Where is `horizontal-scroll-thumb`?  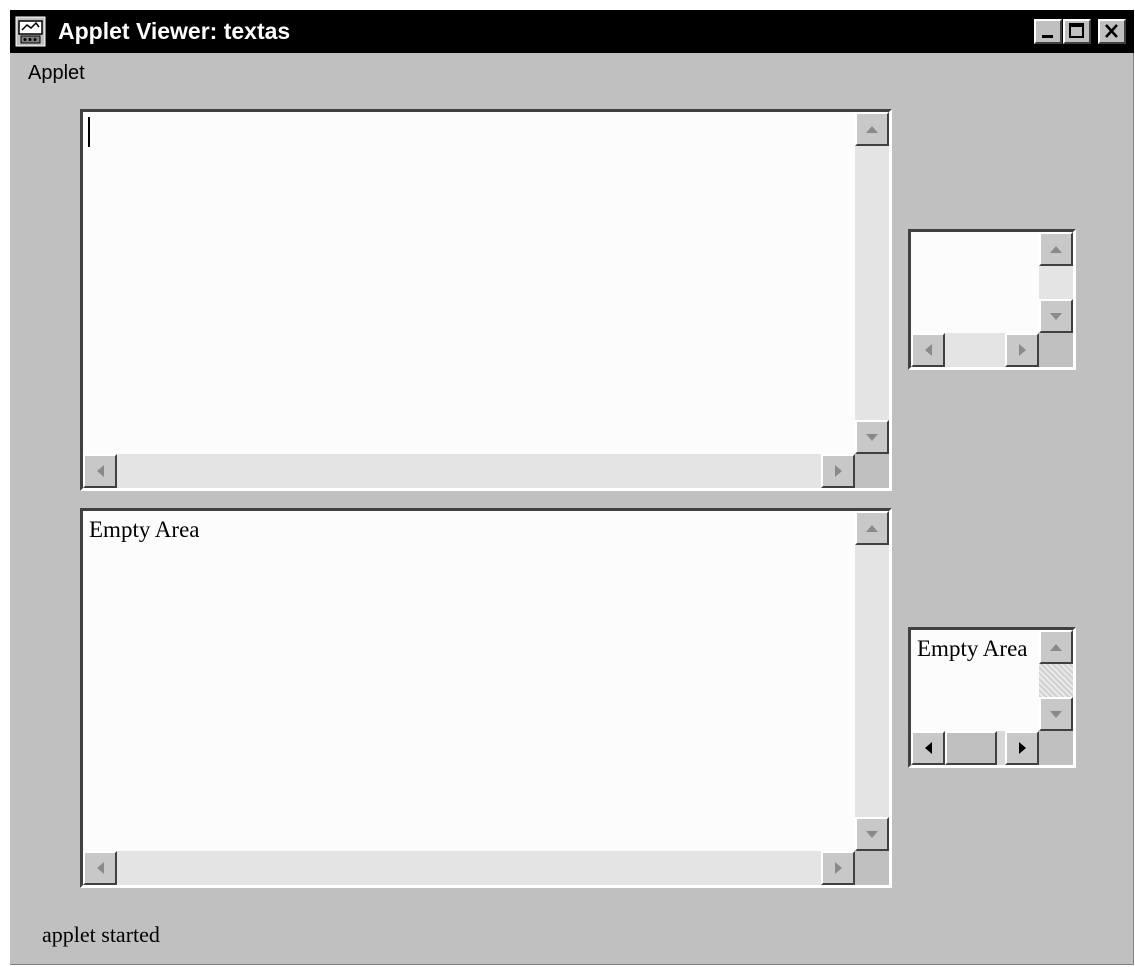
horizontal-scroll-thumb is located at coordinates (971, 748).